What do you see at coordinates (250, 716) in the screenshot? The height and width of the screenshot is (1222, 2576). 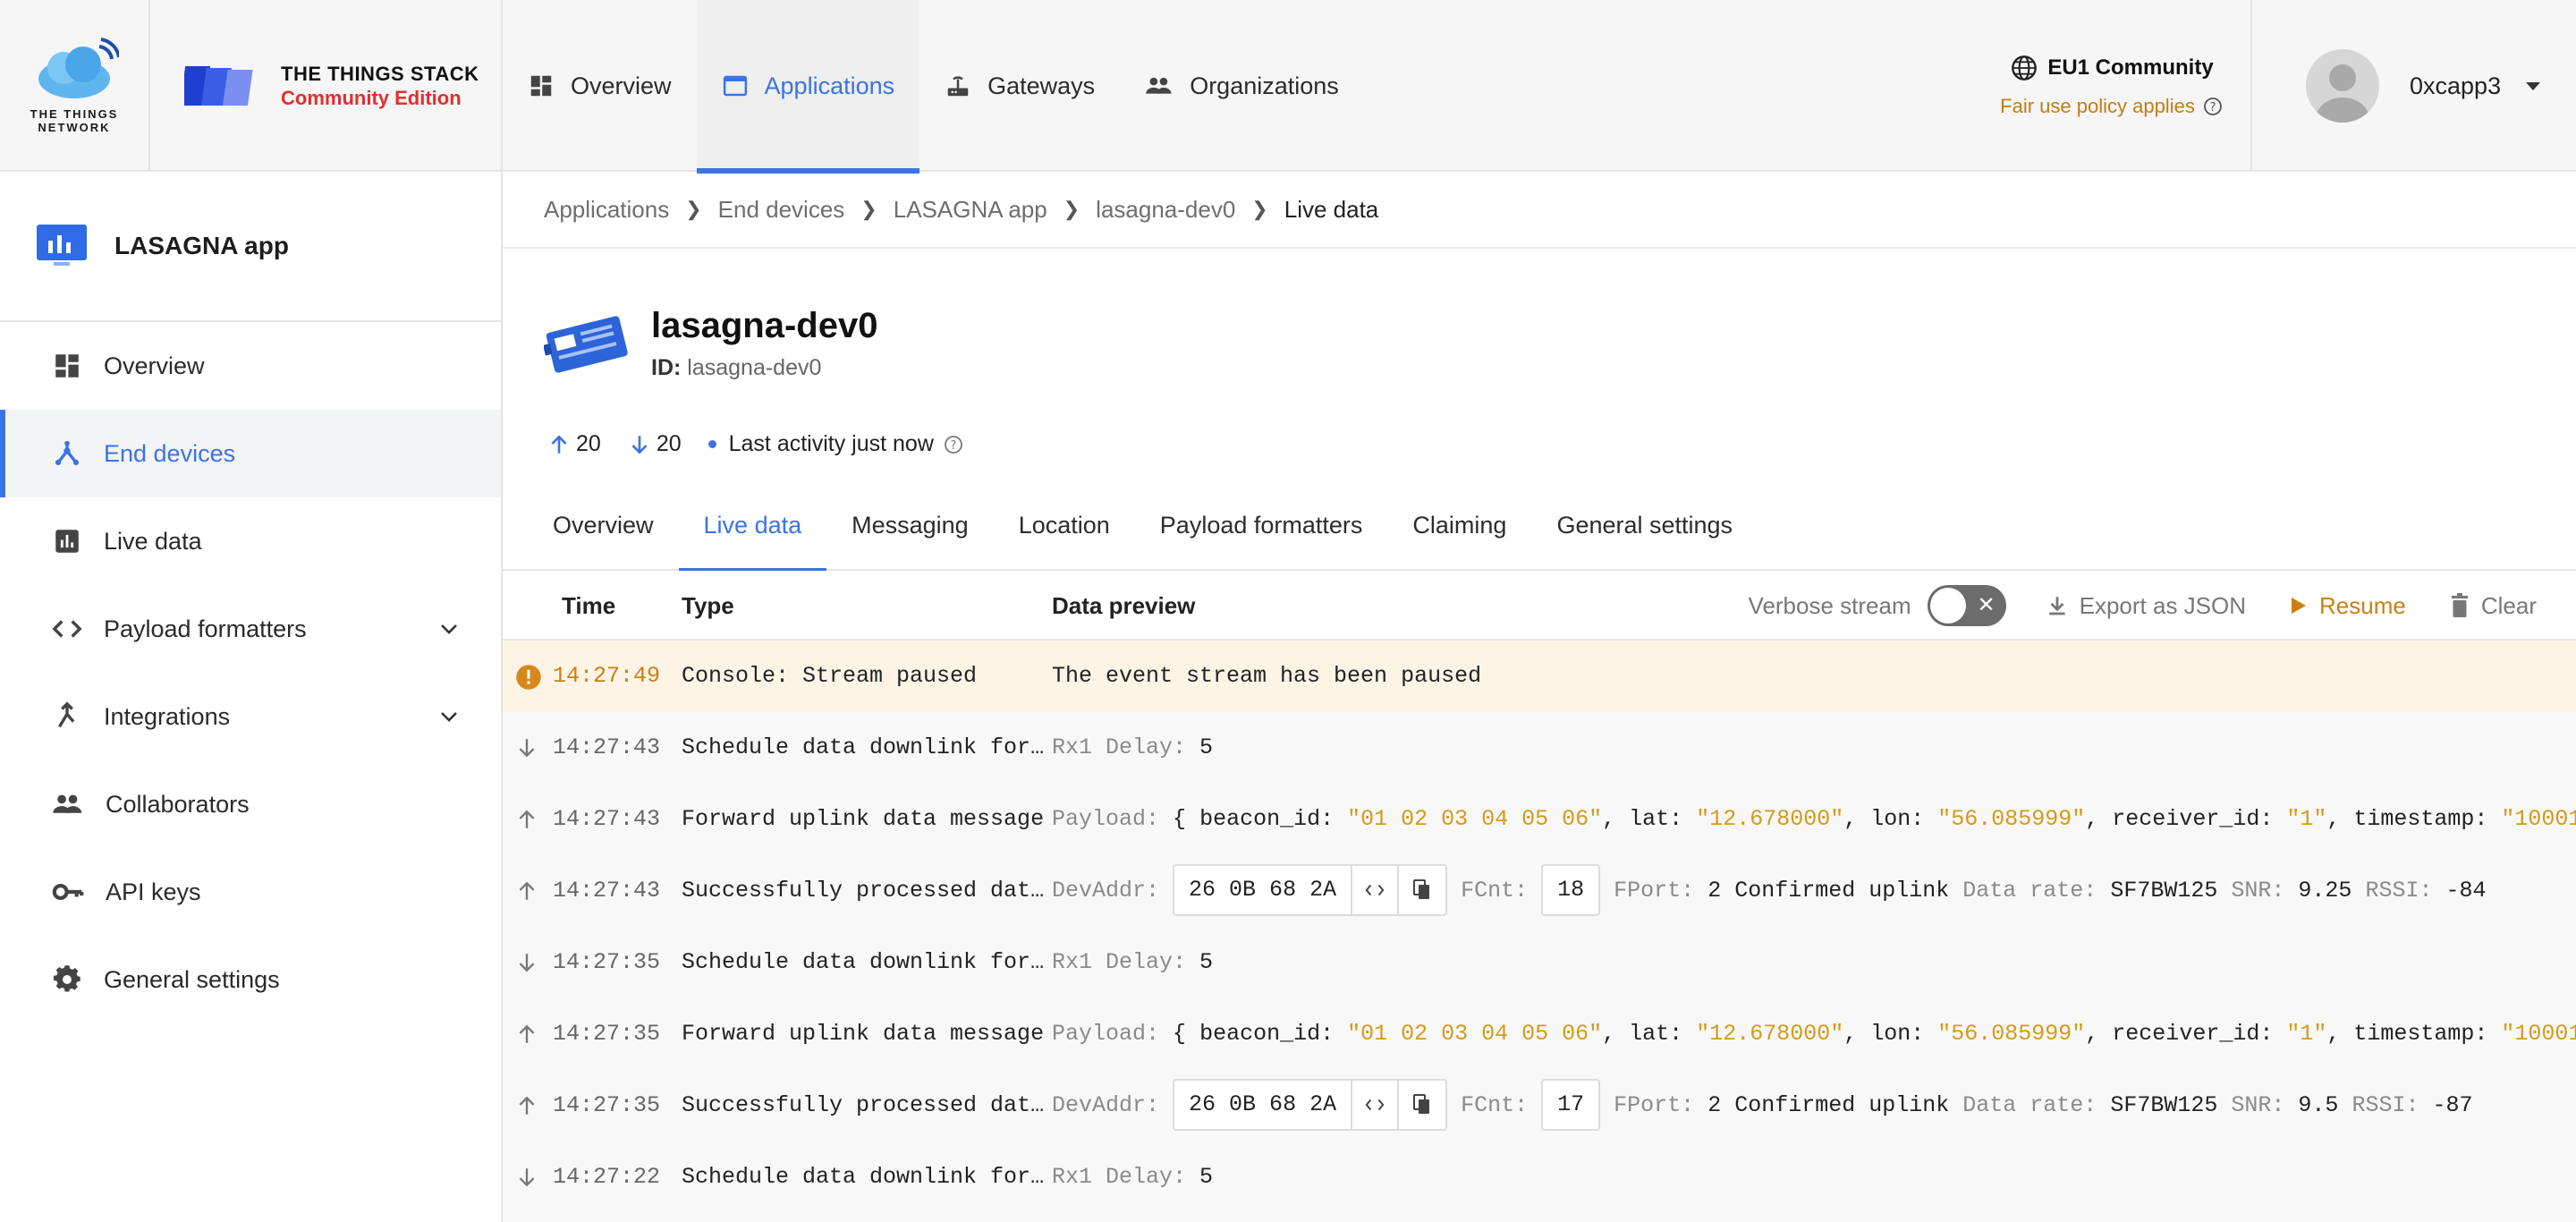 I see `sidebar-item-integrations: Integrations` at bounding box center [250, 716].